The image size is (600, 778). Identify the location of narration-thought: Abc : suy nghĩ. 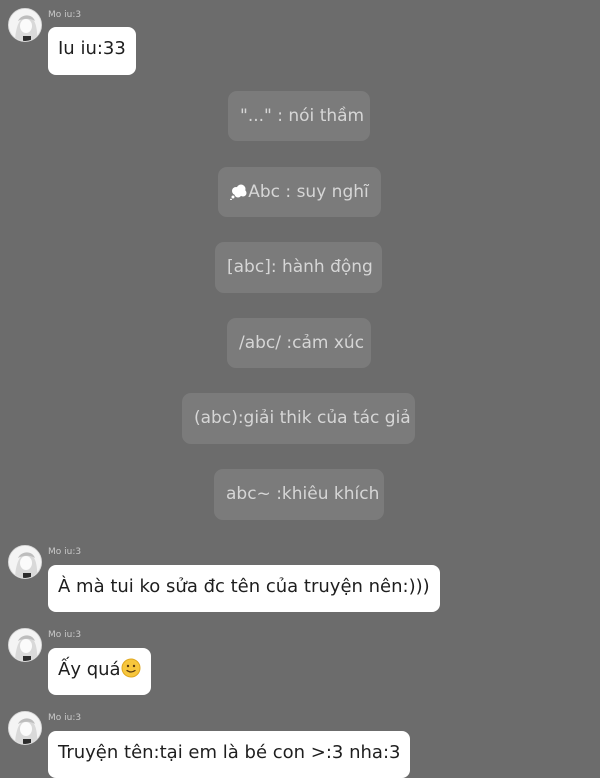
(299, 192).